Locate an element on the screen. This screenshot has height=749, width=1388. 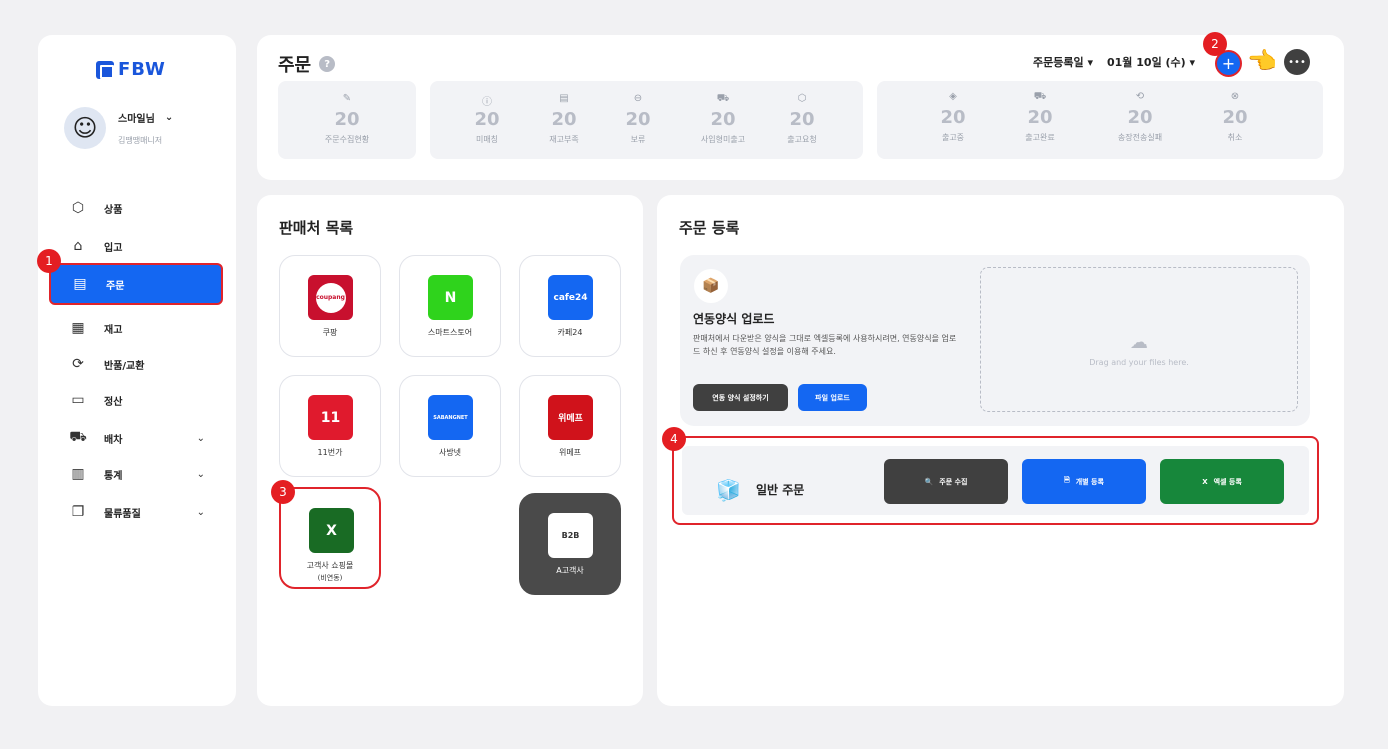
caret-down-icon: ▾ is located at coordinates (1192, 62).